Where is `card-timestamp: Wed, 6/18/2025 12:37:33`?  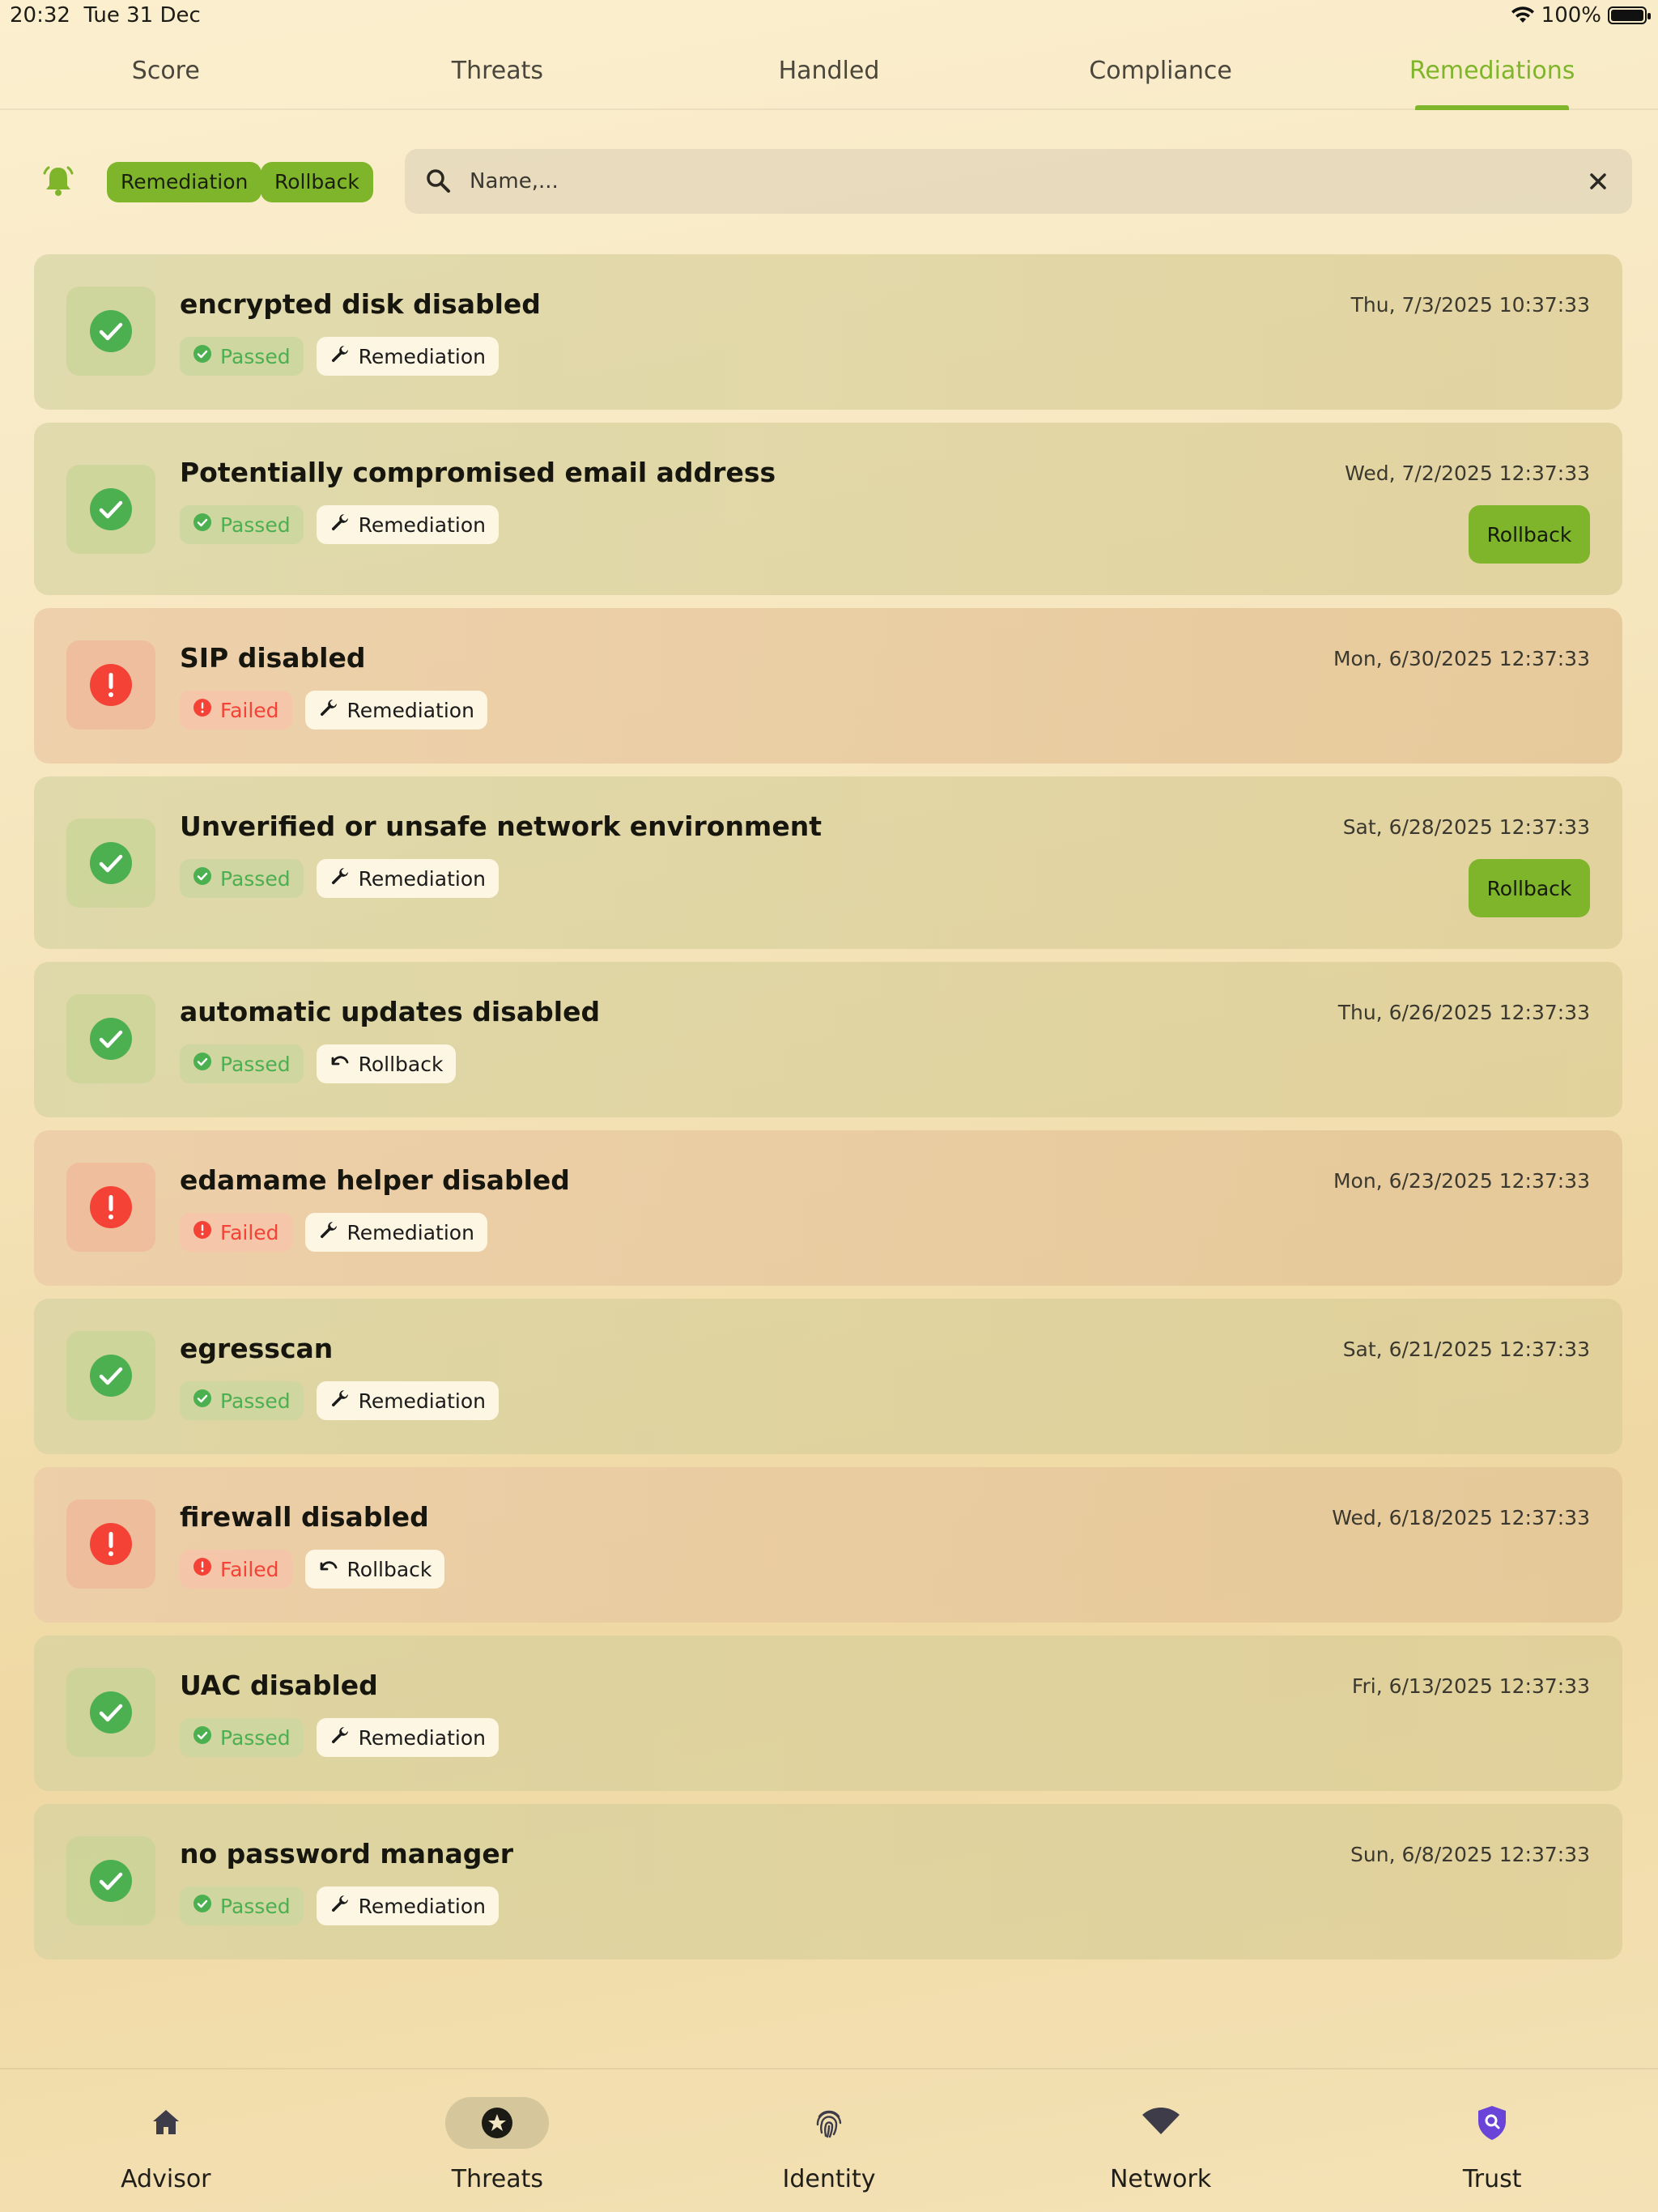
card-timestamp: Wed, 6/18/2025 12:37:33 is located at coordinates (1461, 1518).